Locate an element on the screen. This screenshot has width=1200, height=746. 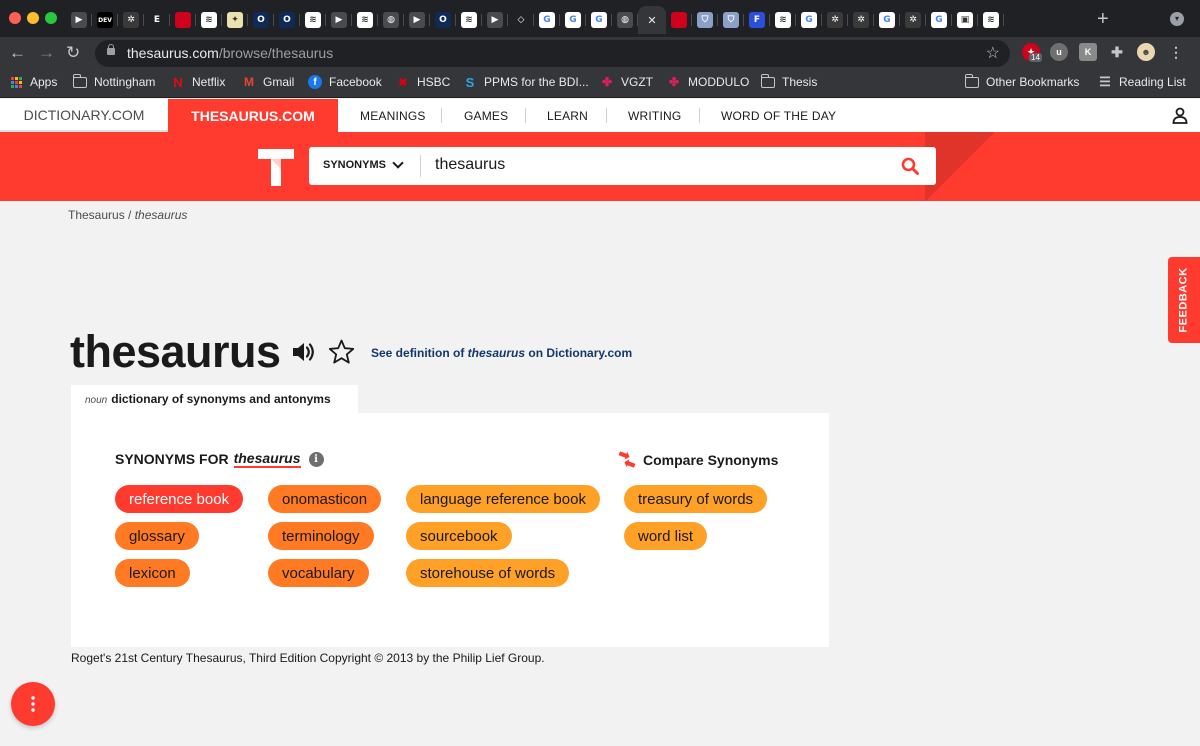
nav-learn-link: LEARN is located at coordinates (567, 116).